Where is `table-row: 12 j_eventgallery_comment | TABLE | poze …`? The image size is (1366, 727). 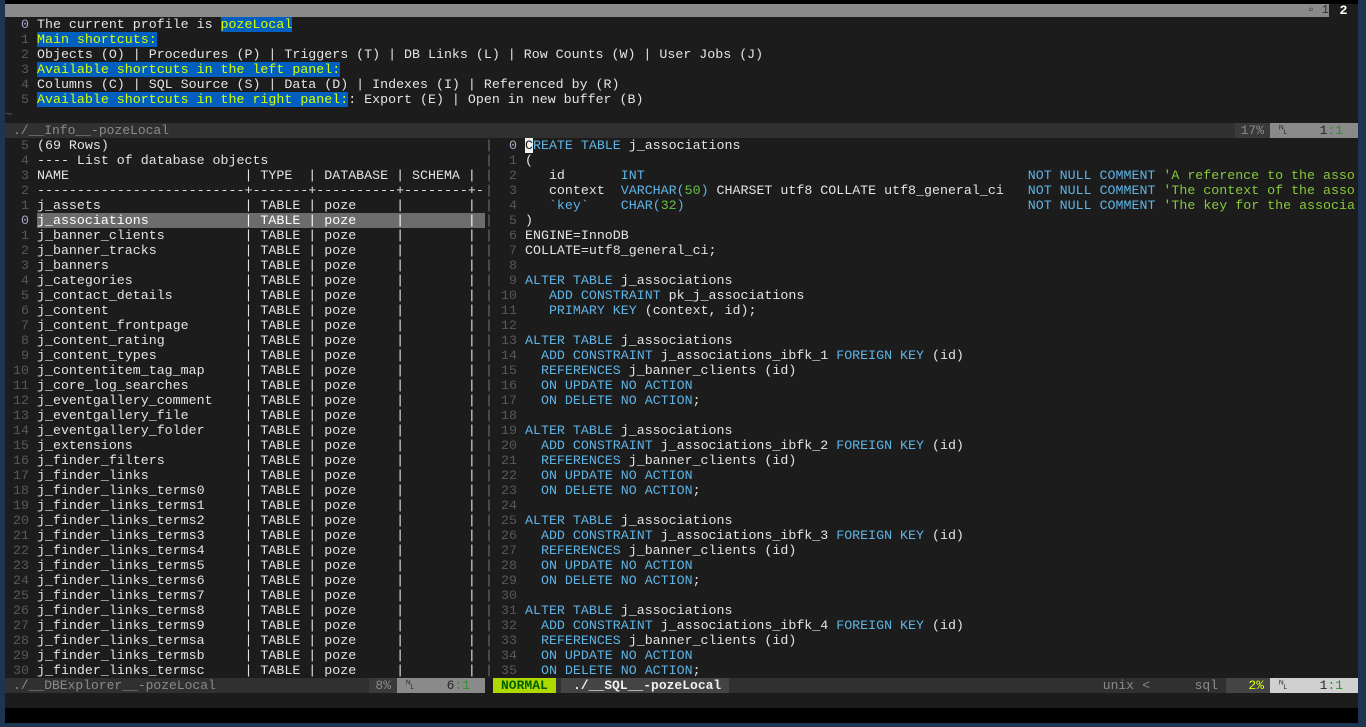
table-row: 12 j_eventgallery_comment | TABLE | poze … is located at coordinates (245, 400).